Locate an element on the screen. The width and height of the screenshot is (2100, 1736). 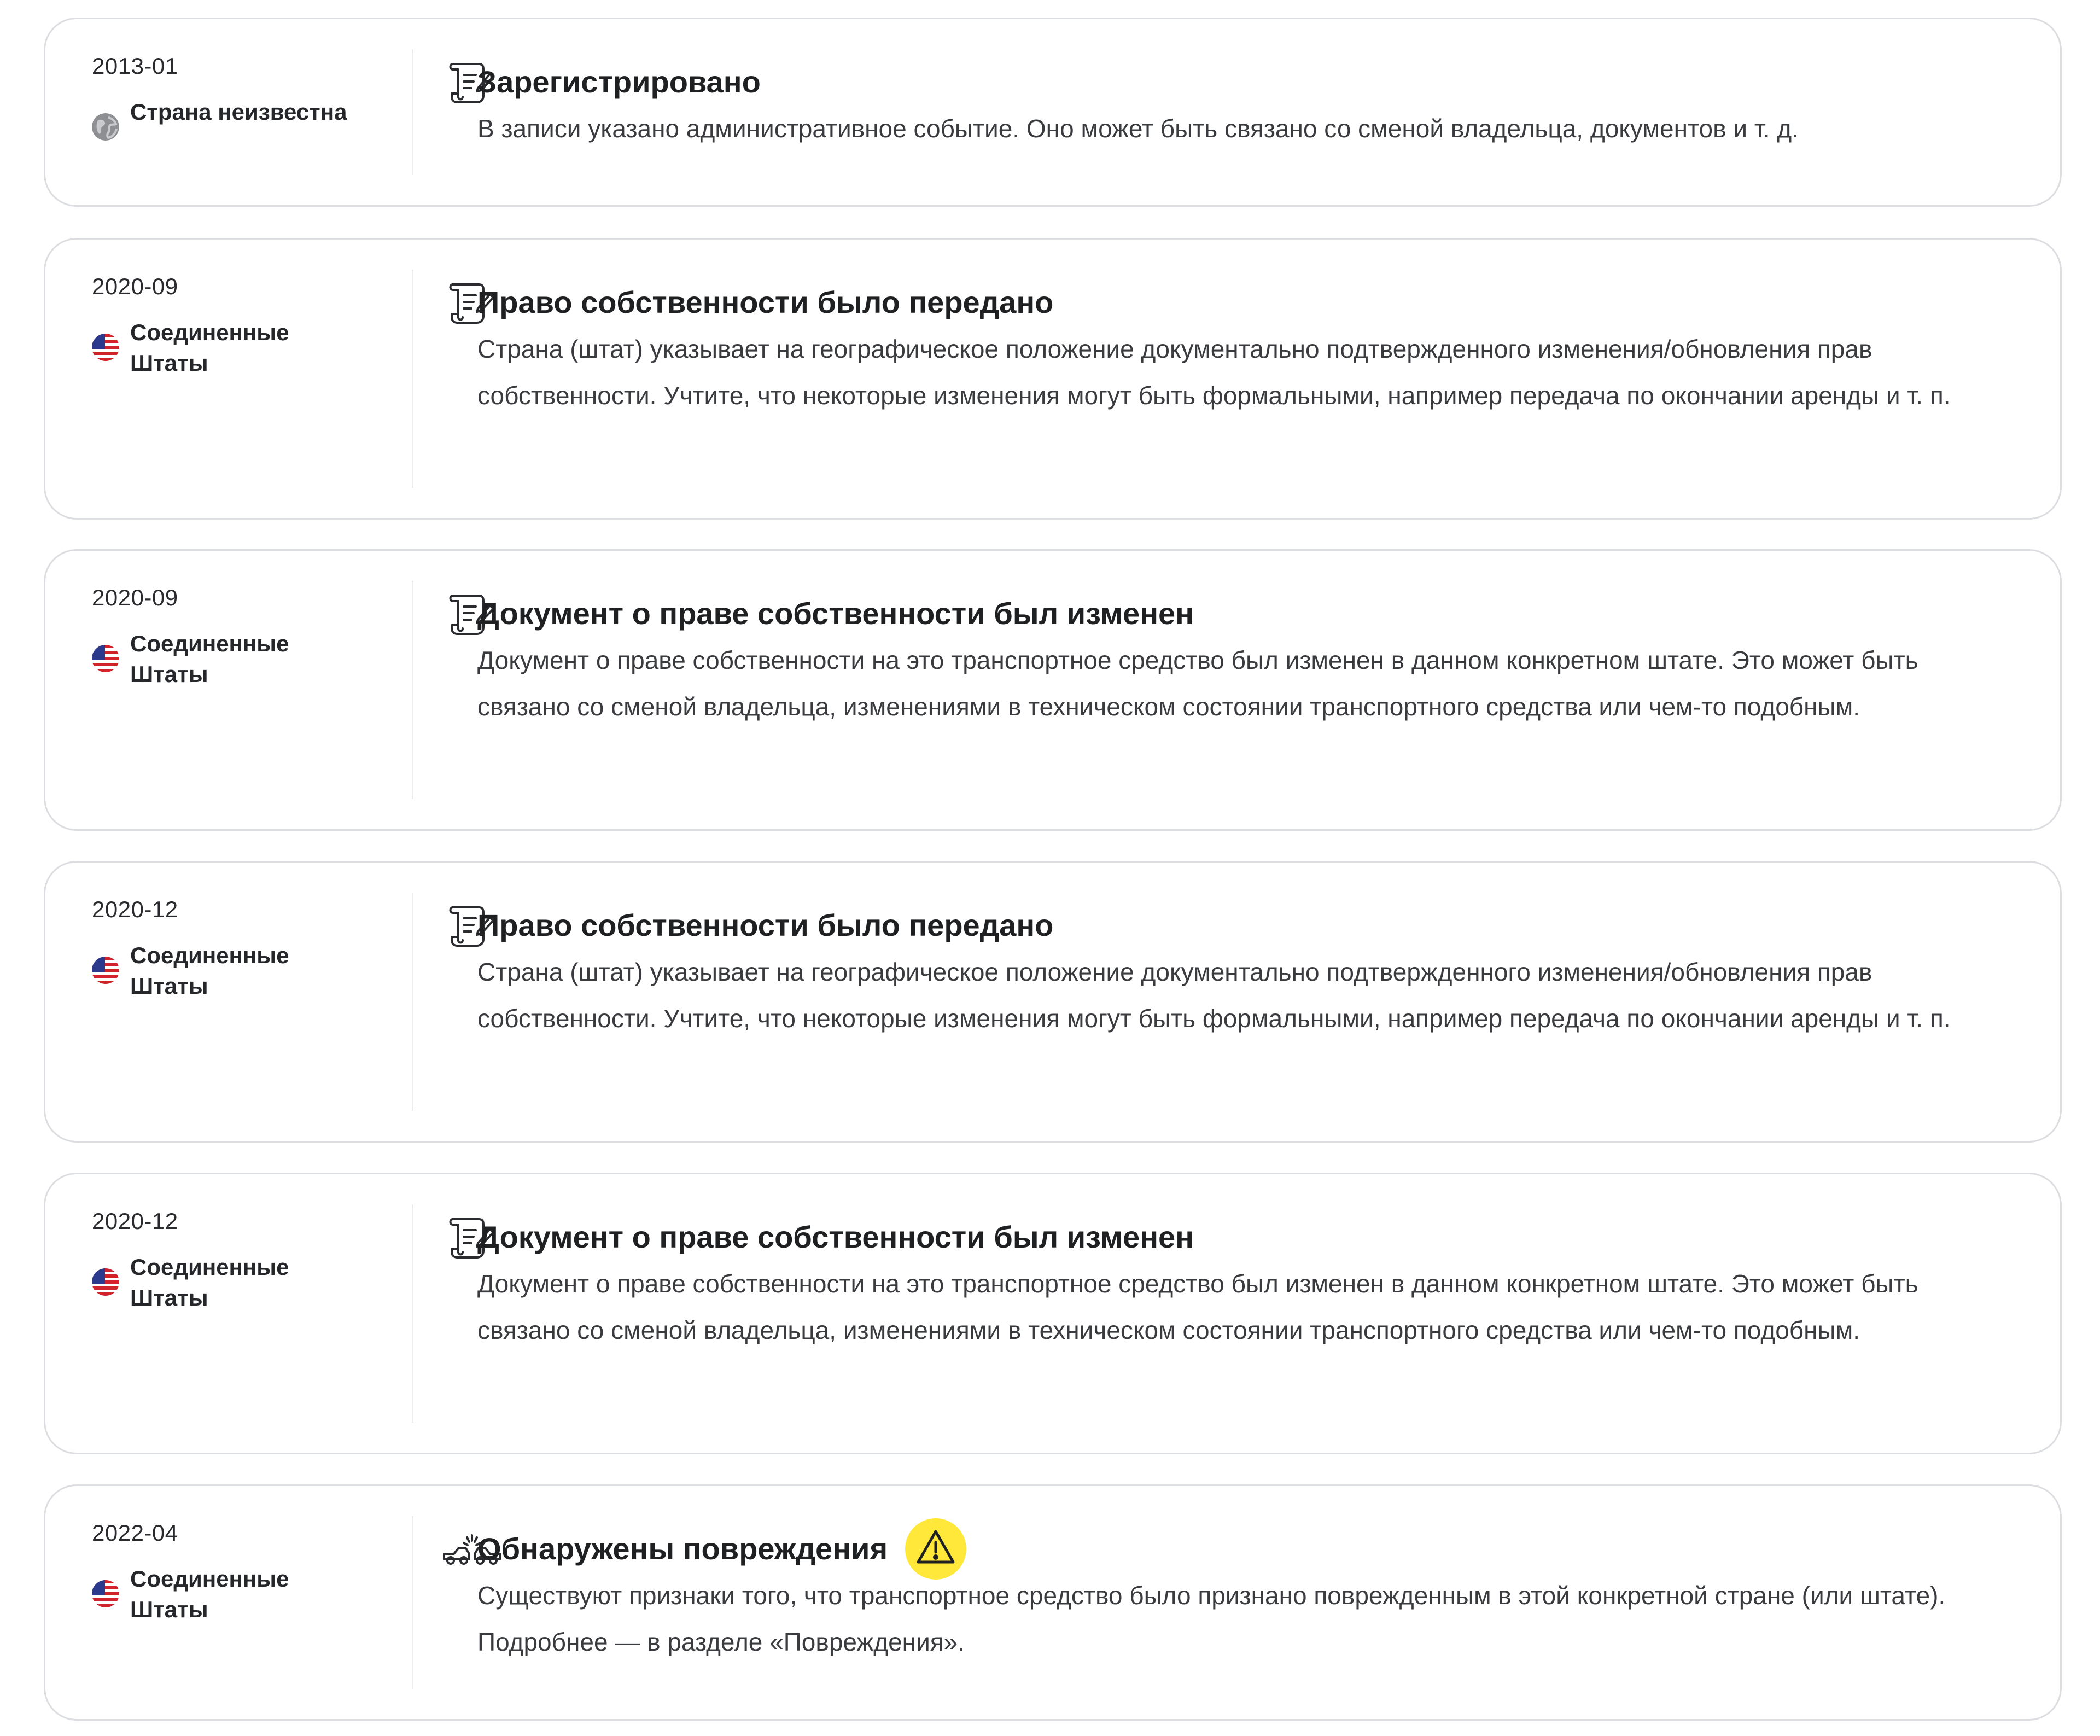
event-meta: 2022-04 Соединенные Штаты is located at coordinates (228, 1572).